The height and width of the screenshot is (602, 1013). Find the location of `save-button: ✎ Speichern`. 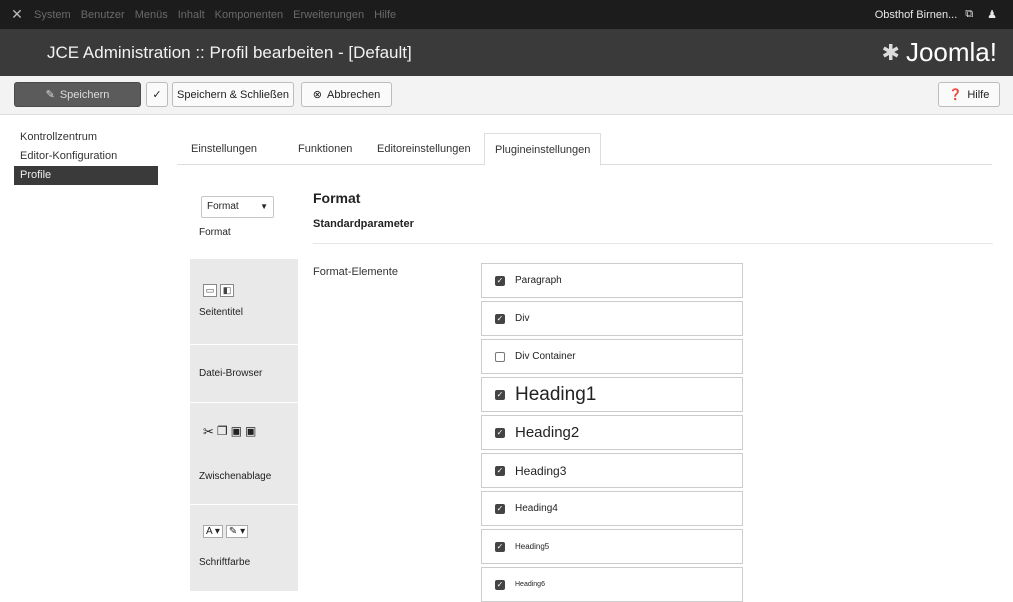

save-button: ✎ Speichern is located at coordinates (77, 94).